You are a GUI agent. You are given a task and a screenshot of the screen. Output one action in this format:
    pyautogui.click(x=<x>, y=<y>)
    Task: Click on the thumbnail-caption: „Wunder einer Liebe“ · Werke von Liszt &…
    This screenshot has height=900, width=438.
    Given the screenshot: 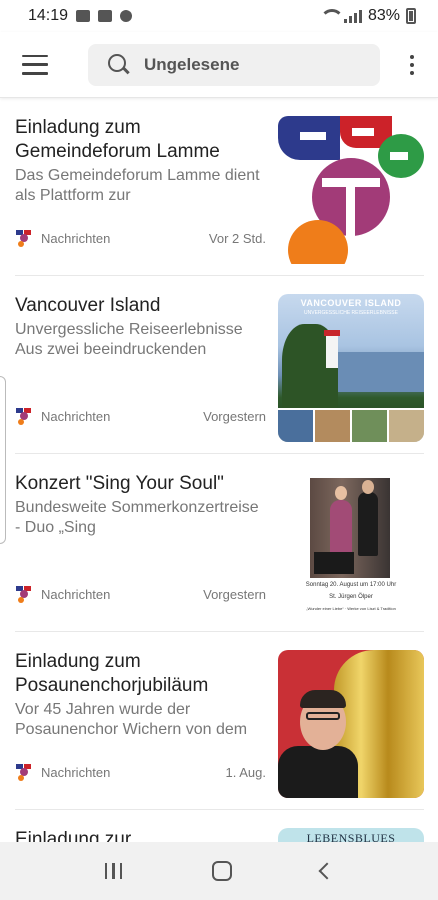 What is the action you would take?
    pyautogui.click(x=351, y=608)
    